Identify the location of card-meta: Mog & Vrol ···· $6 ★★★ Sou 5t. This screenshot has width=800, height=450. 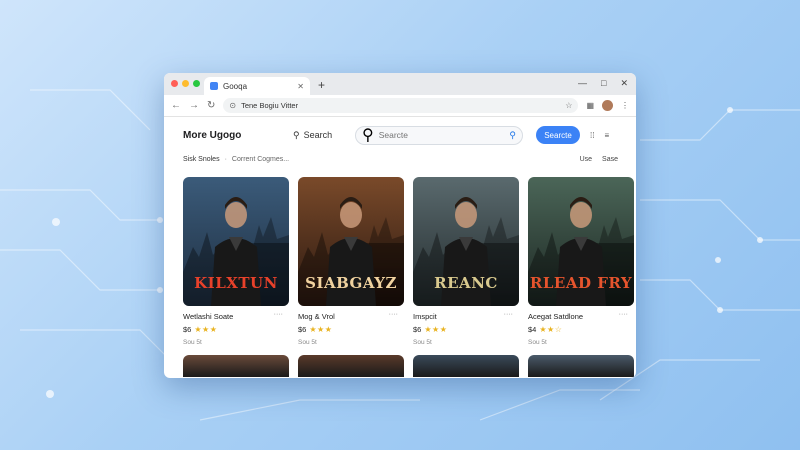
(351, 328).